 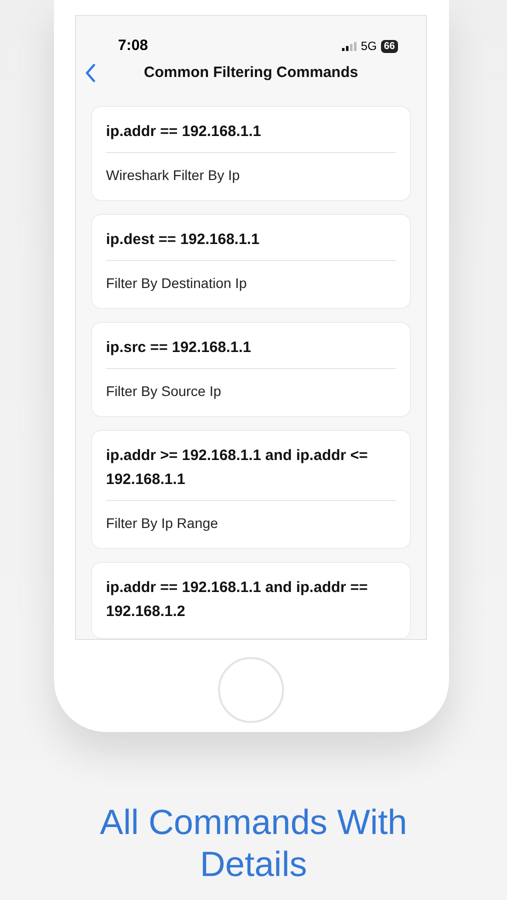 I want to click on command-description: Filter By Ip Range, so click(x=163, y=523).